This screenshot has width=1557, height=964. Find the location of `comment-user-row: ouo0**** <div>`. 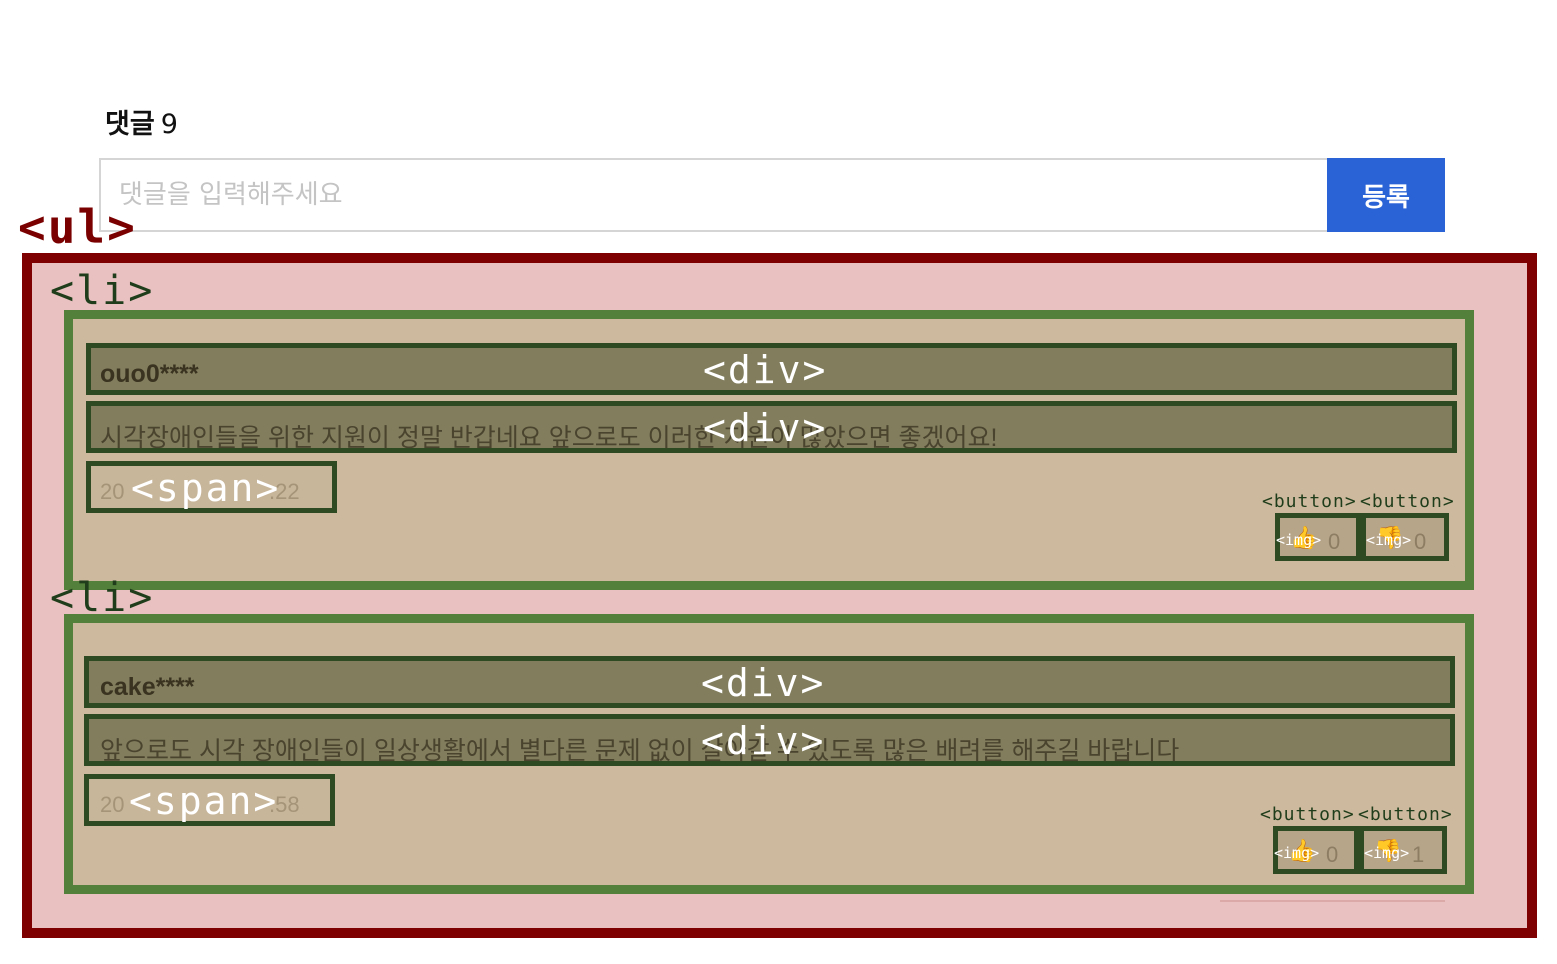

comment-user-row: ouo0**** <div> is located at coordinates (771, 369).